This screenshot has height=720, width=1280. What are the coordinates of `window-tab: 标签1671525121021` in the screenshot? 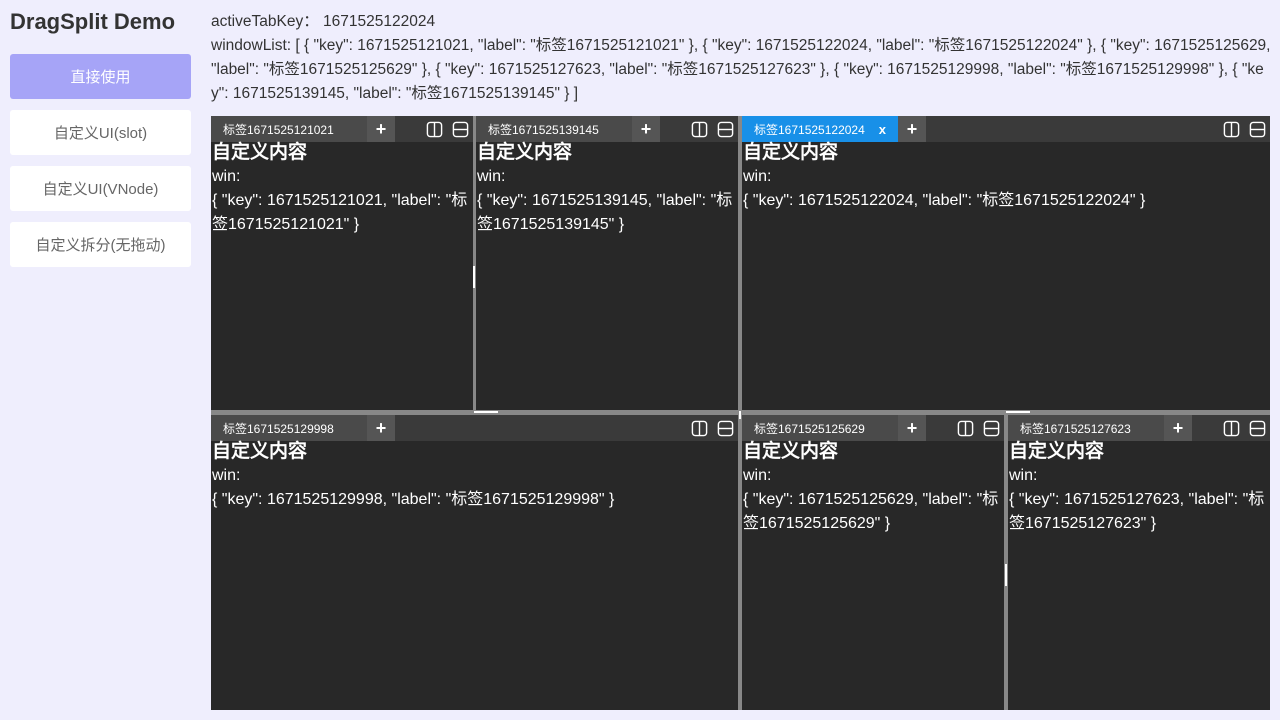 It's located at (289, 129).